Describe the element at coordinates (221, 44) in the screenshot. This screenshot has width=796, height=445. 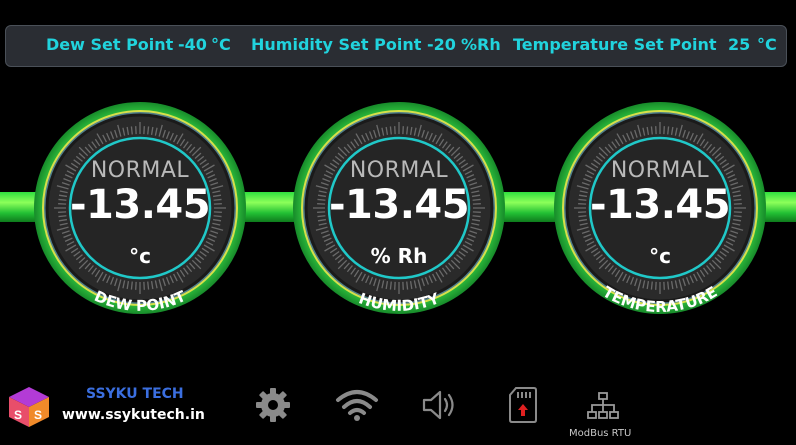
I see `dew-setpoint-unit: °C` at that location.